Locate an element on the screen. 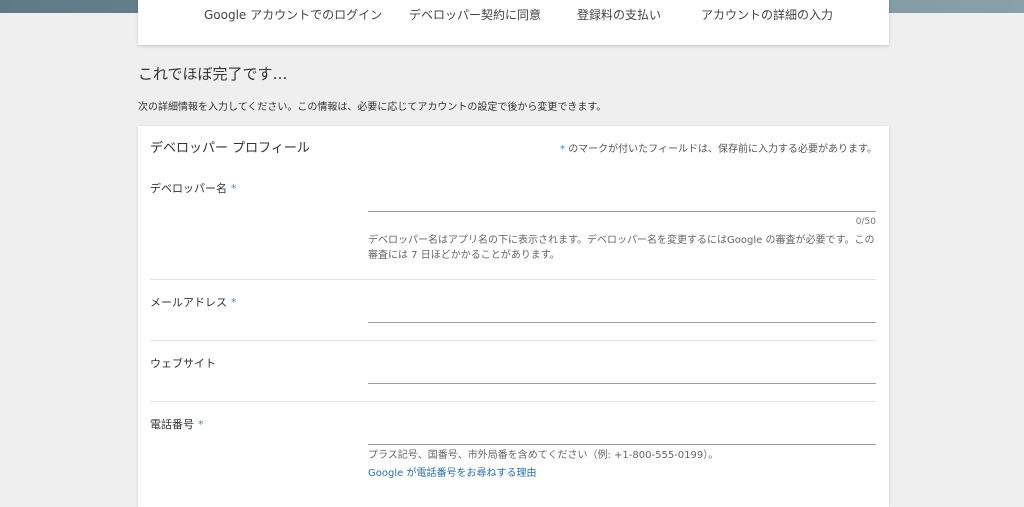 Image resolution: width=1024 pixels, height=507 pixels. step-developer-agreement: デベロッパー契約に同意 is located at coordinates (475, 15).